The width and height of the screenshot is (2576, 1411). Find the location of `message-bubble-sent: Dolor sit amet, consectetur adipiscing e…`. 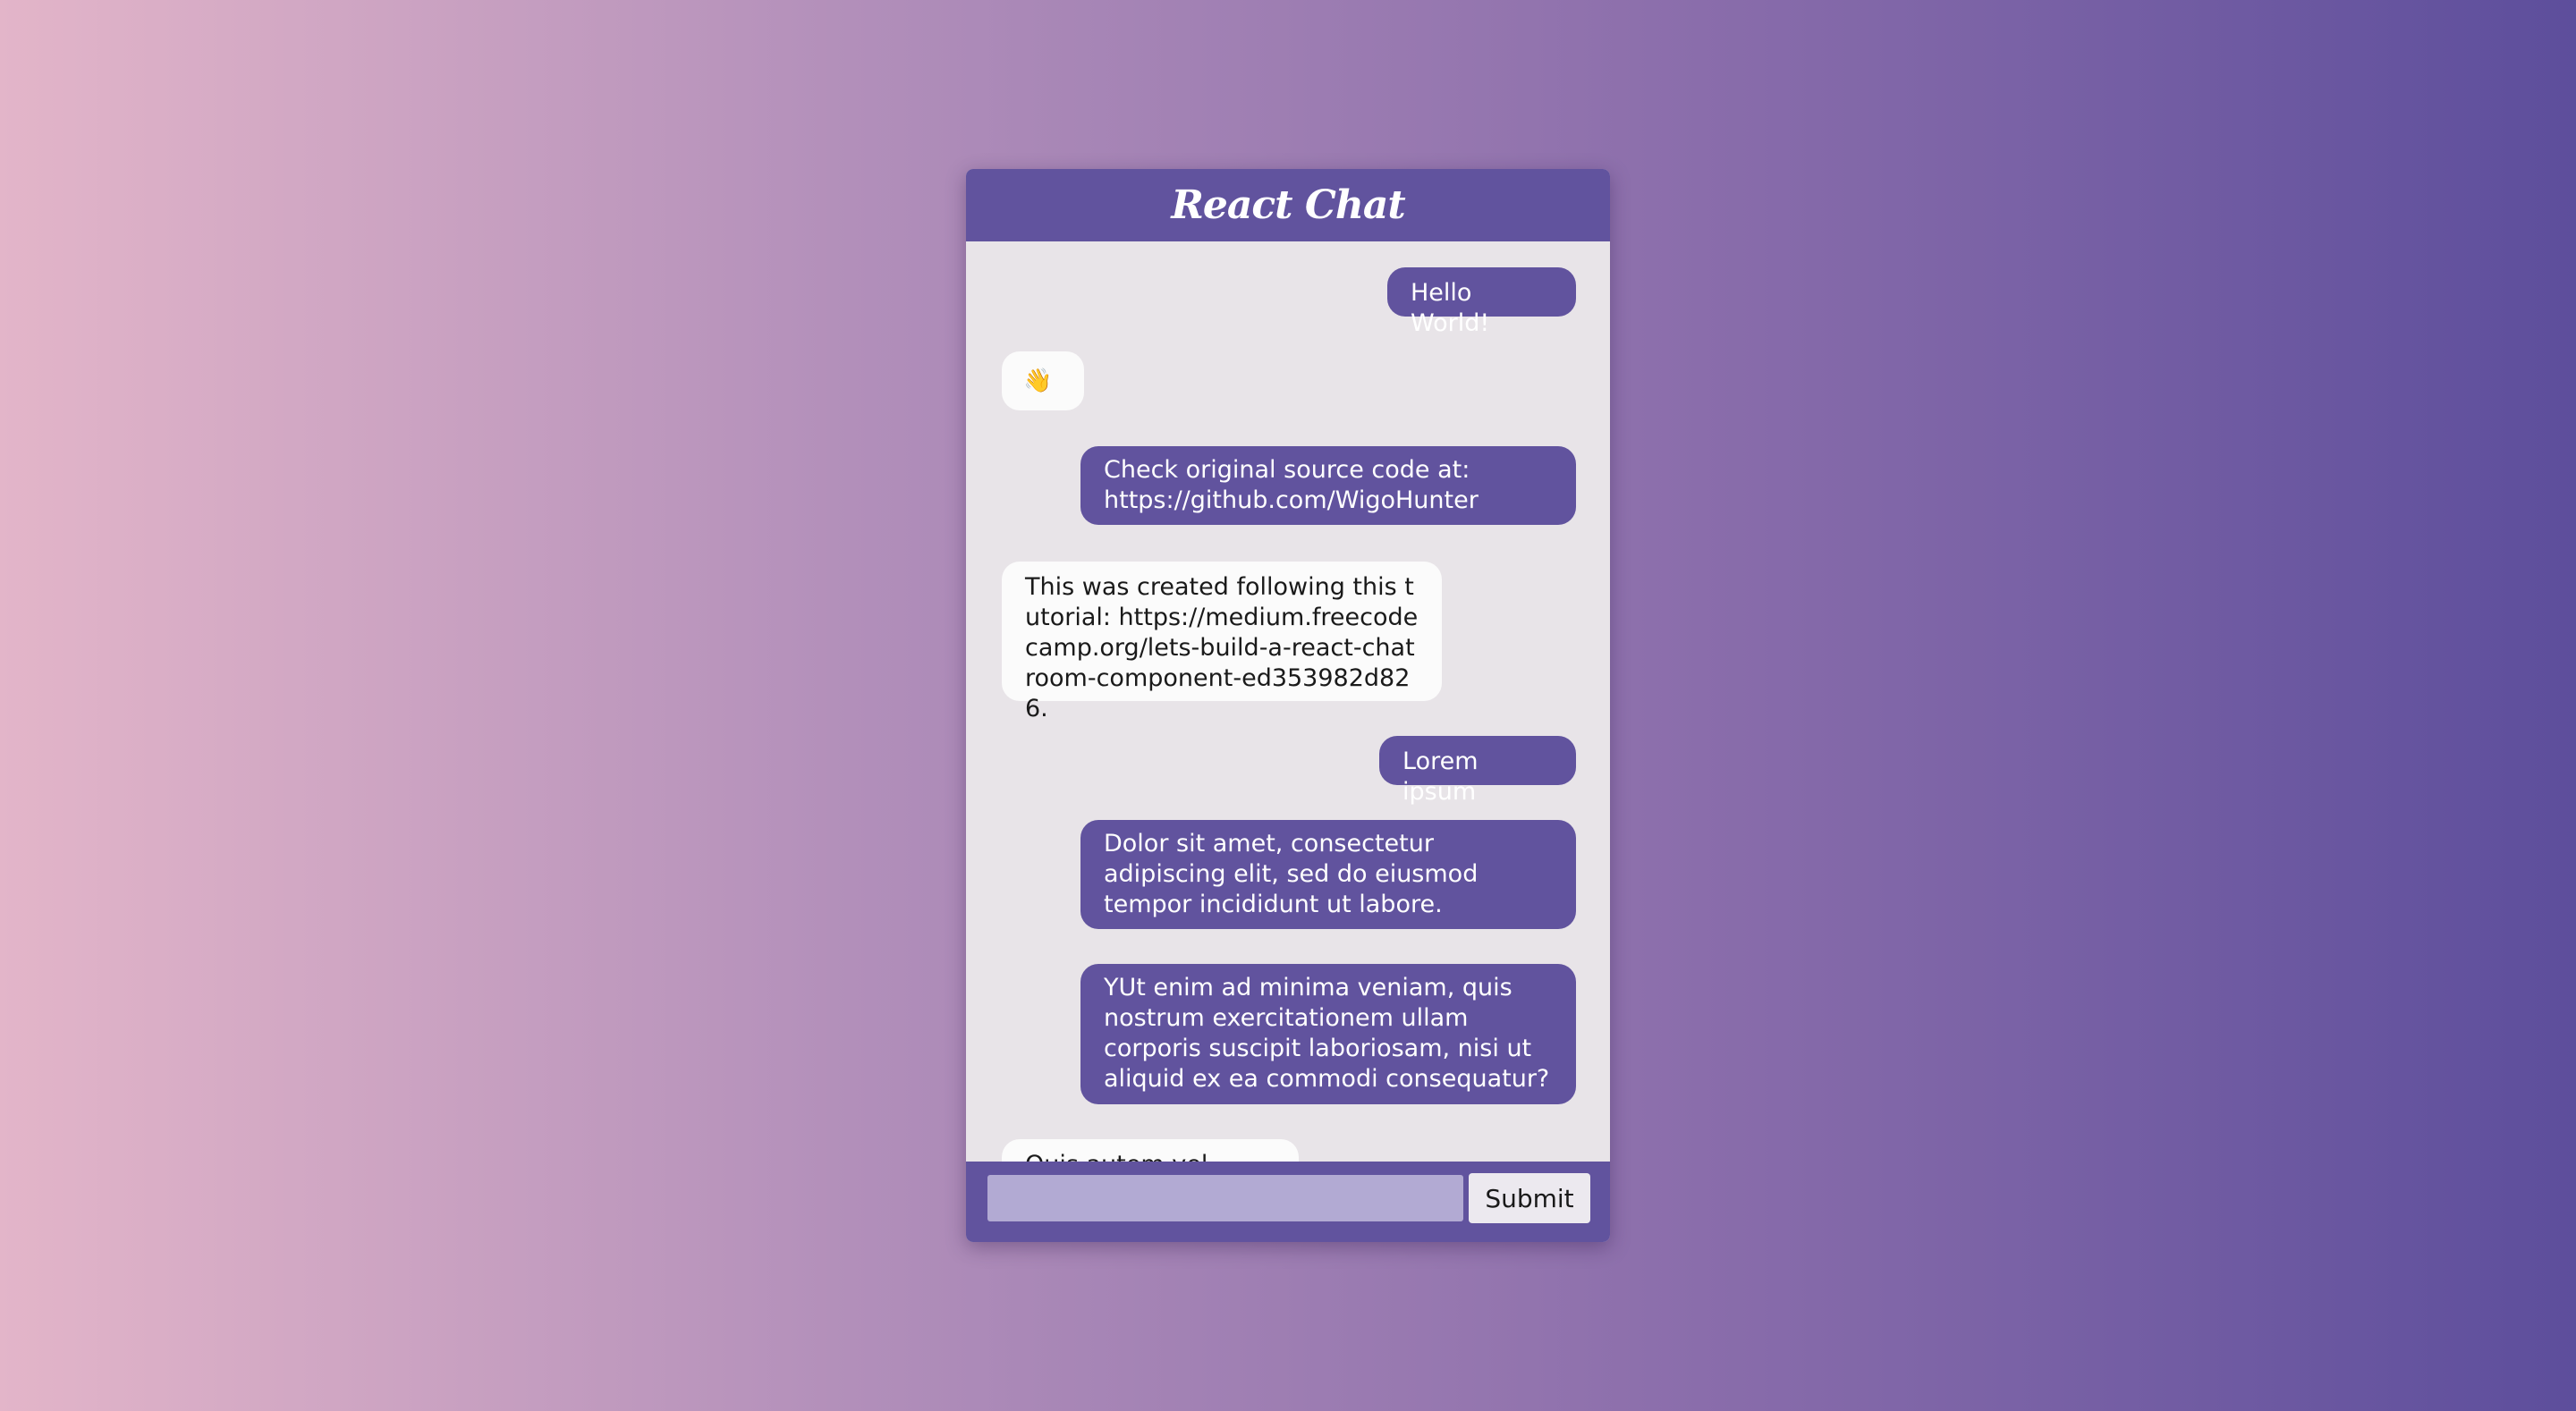

message-bubble-sent: Dolor sit amet, consectetur adipiscing e… is located at coordinates (1328, 874).